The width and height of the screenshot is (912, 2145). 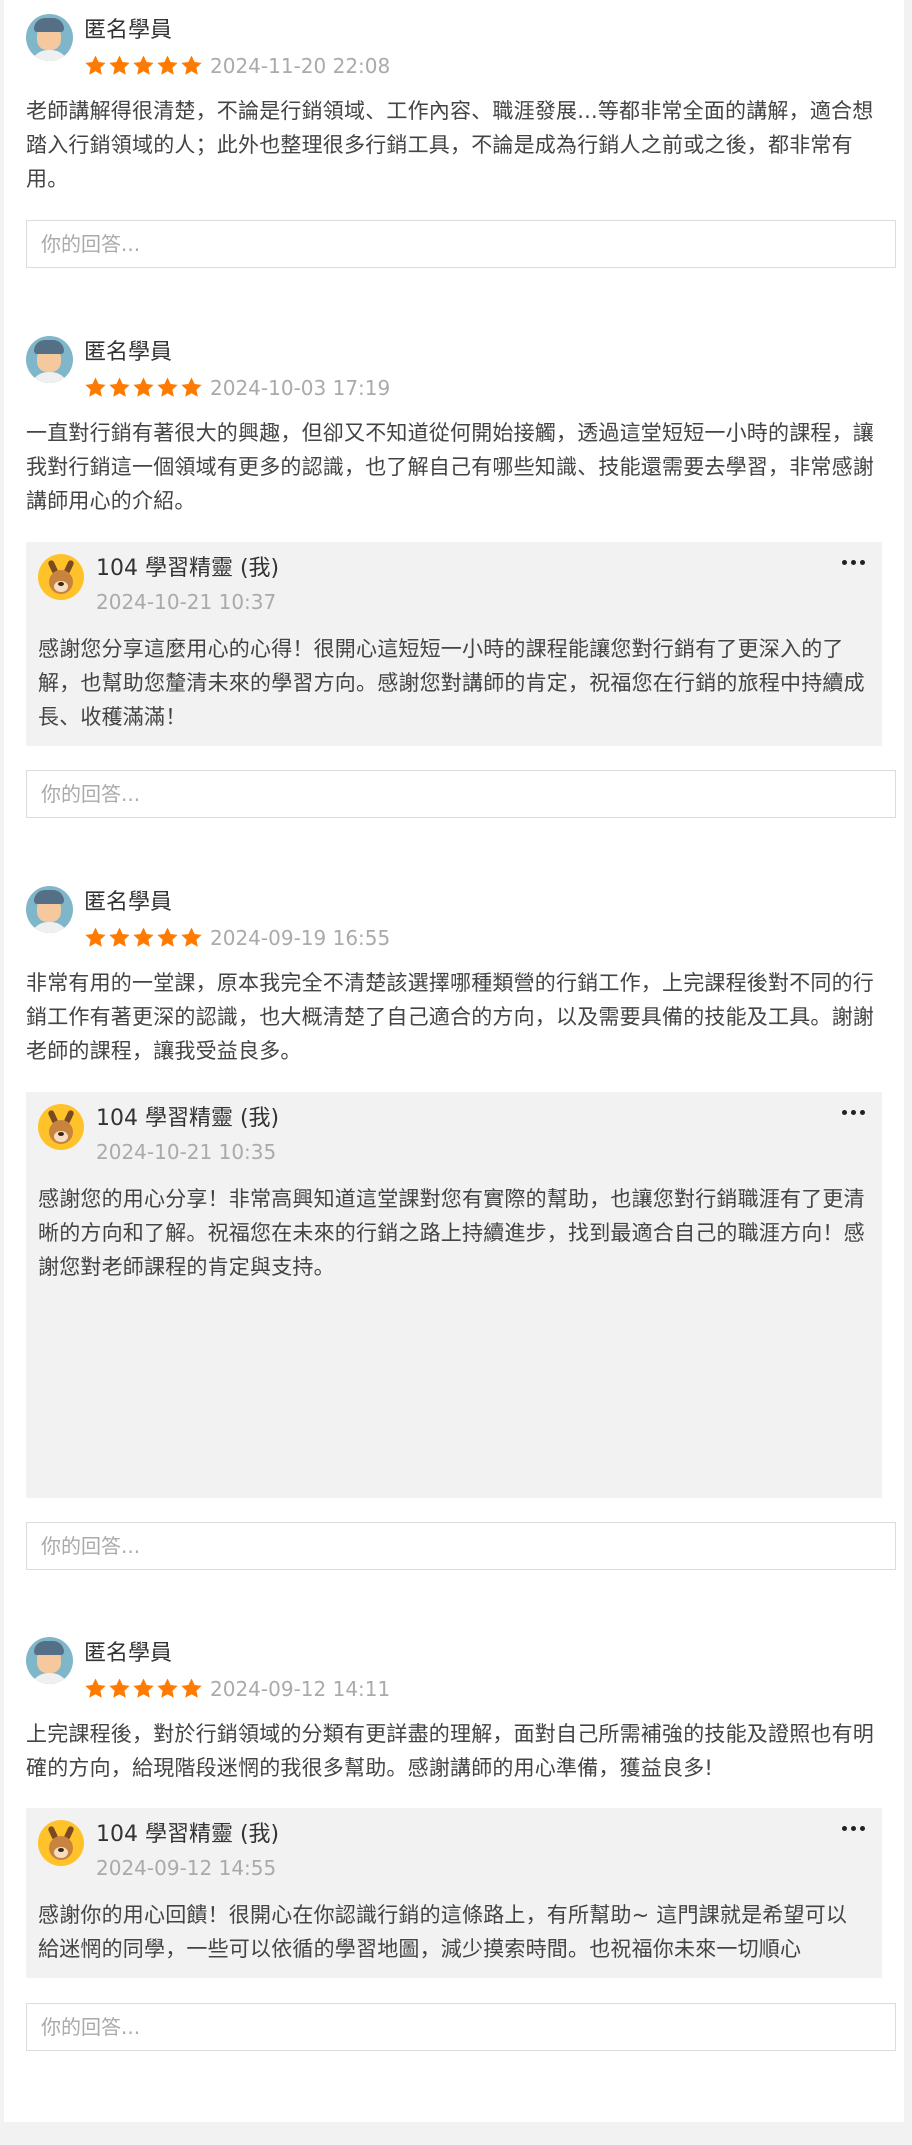 I want to click on review-date: 2024-10-03 17:19, so click(x=300, y=388).